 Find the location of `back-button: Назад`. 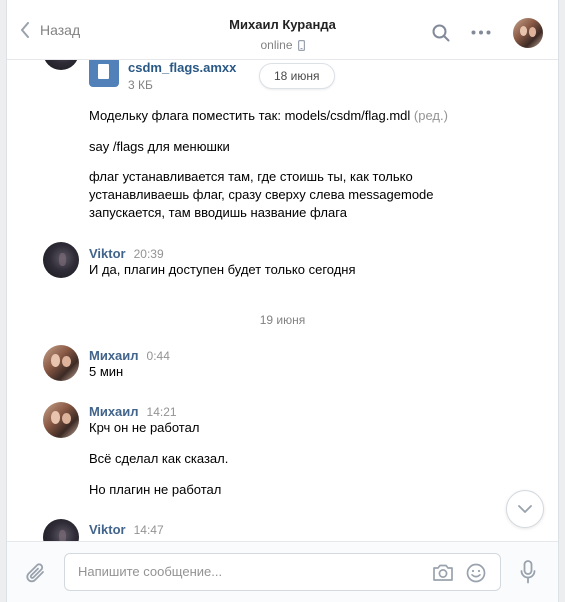

back-button: Назад is located at coordinates (50, 30).